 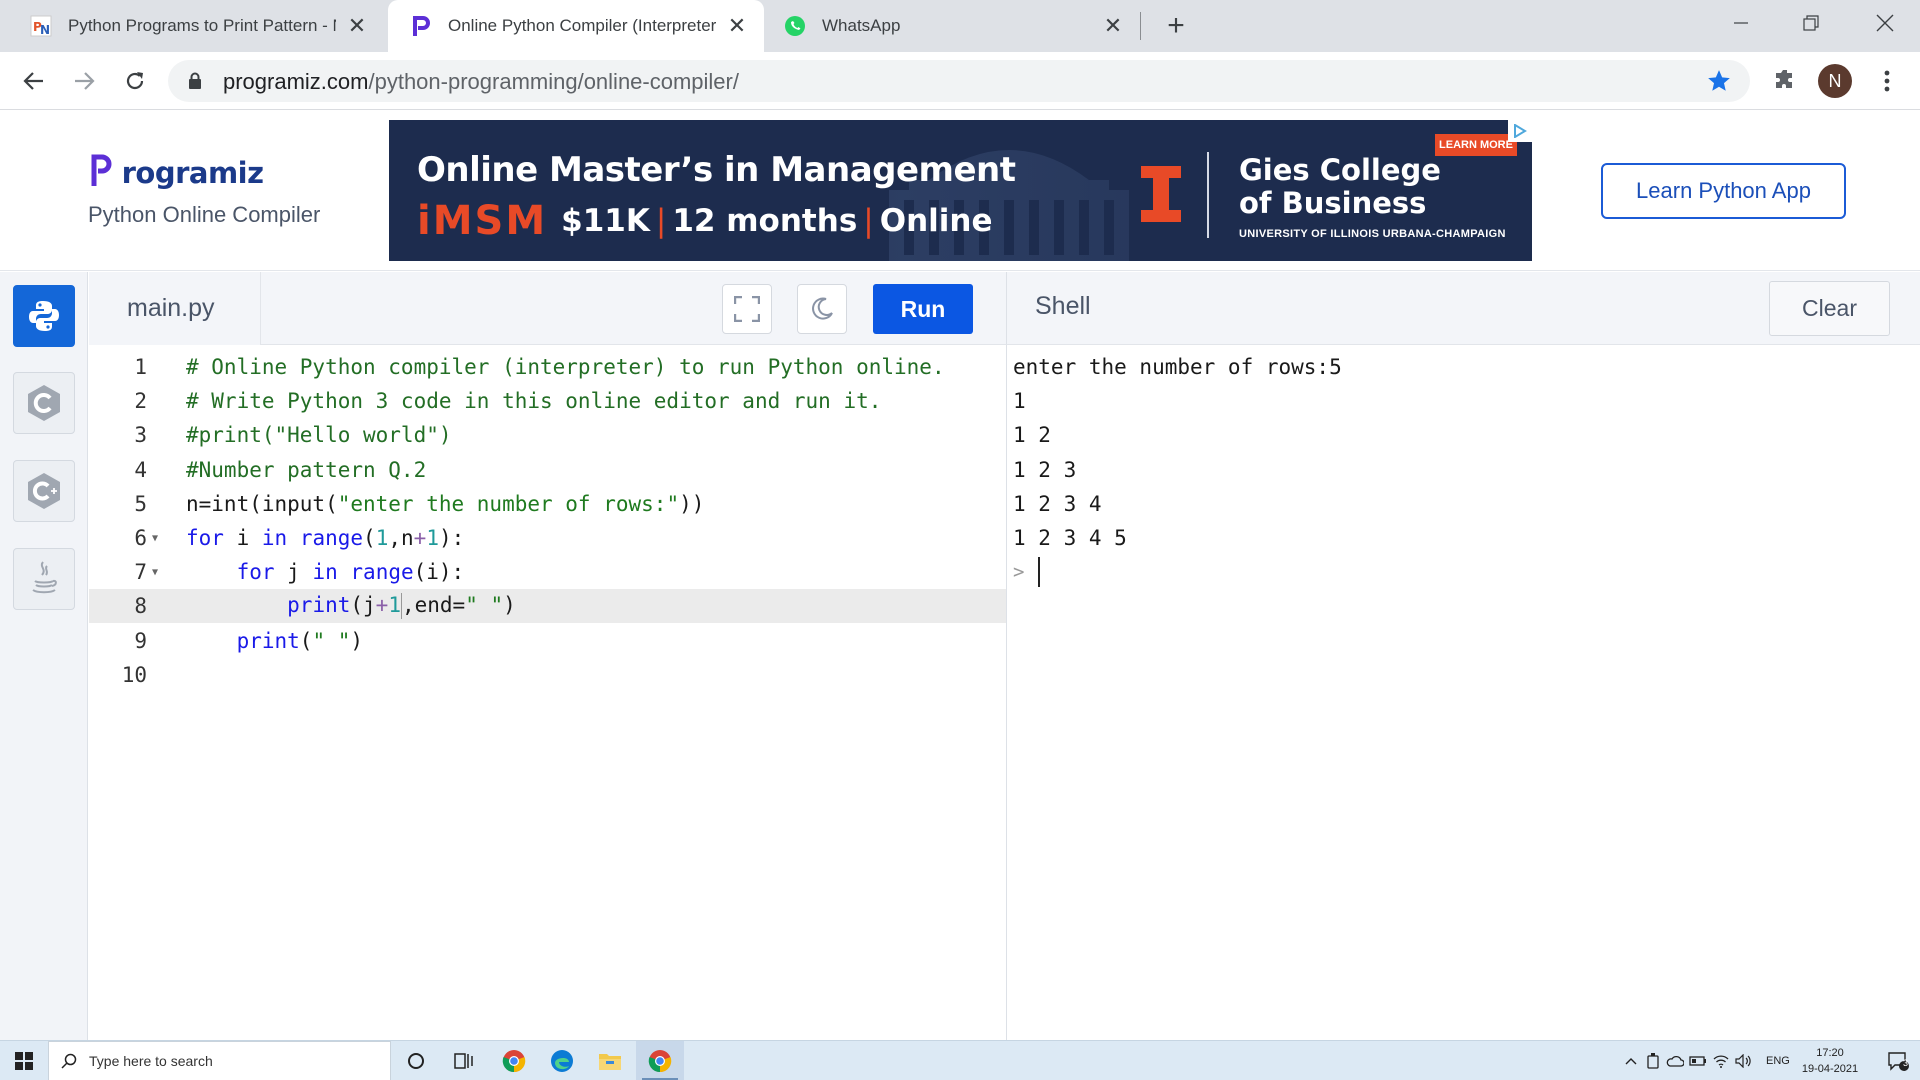 I want to click on page-subtitle: Python Online Compiler, so click(x=204, y=214).